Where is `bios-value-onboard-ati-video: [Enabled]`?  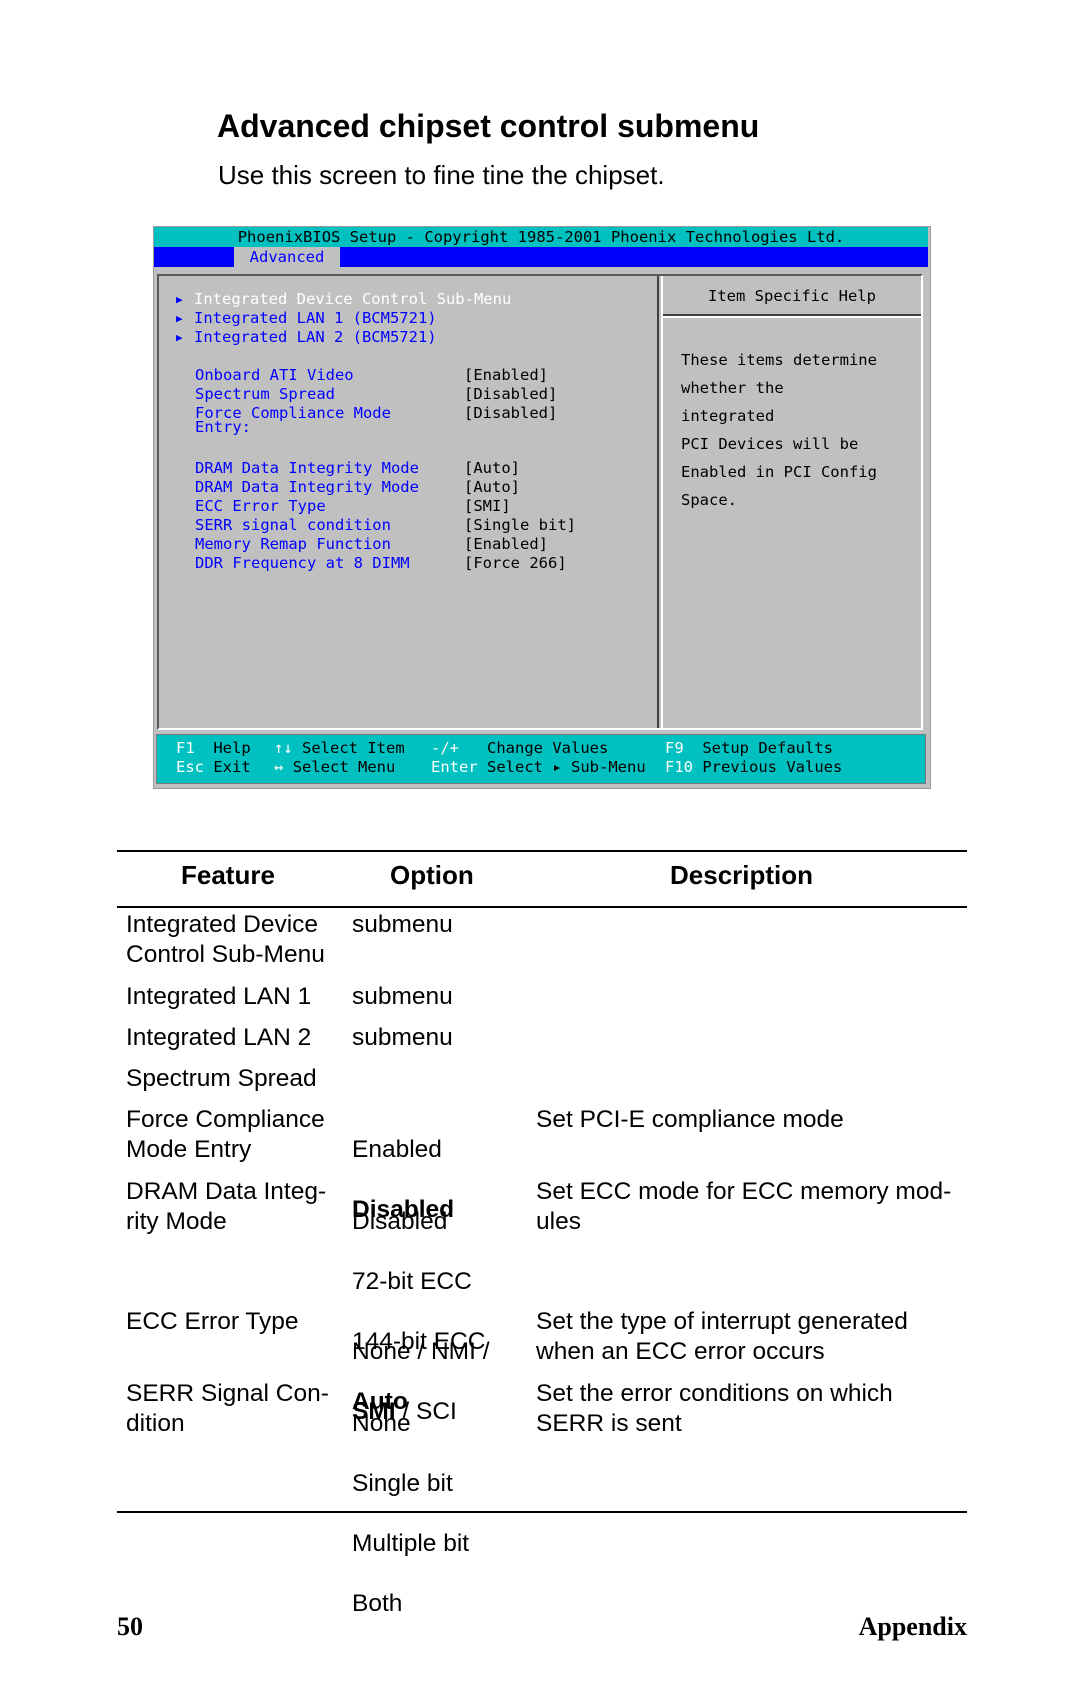 bios-value-onboard-ati-video: [Enabled] is located at coordinates (506, 375).